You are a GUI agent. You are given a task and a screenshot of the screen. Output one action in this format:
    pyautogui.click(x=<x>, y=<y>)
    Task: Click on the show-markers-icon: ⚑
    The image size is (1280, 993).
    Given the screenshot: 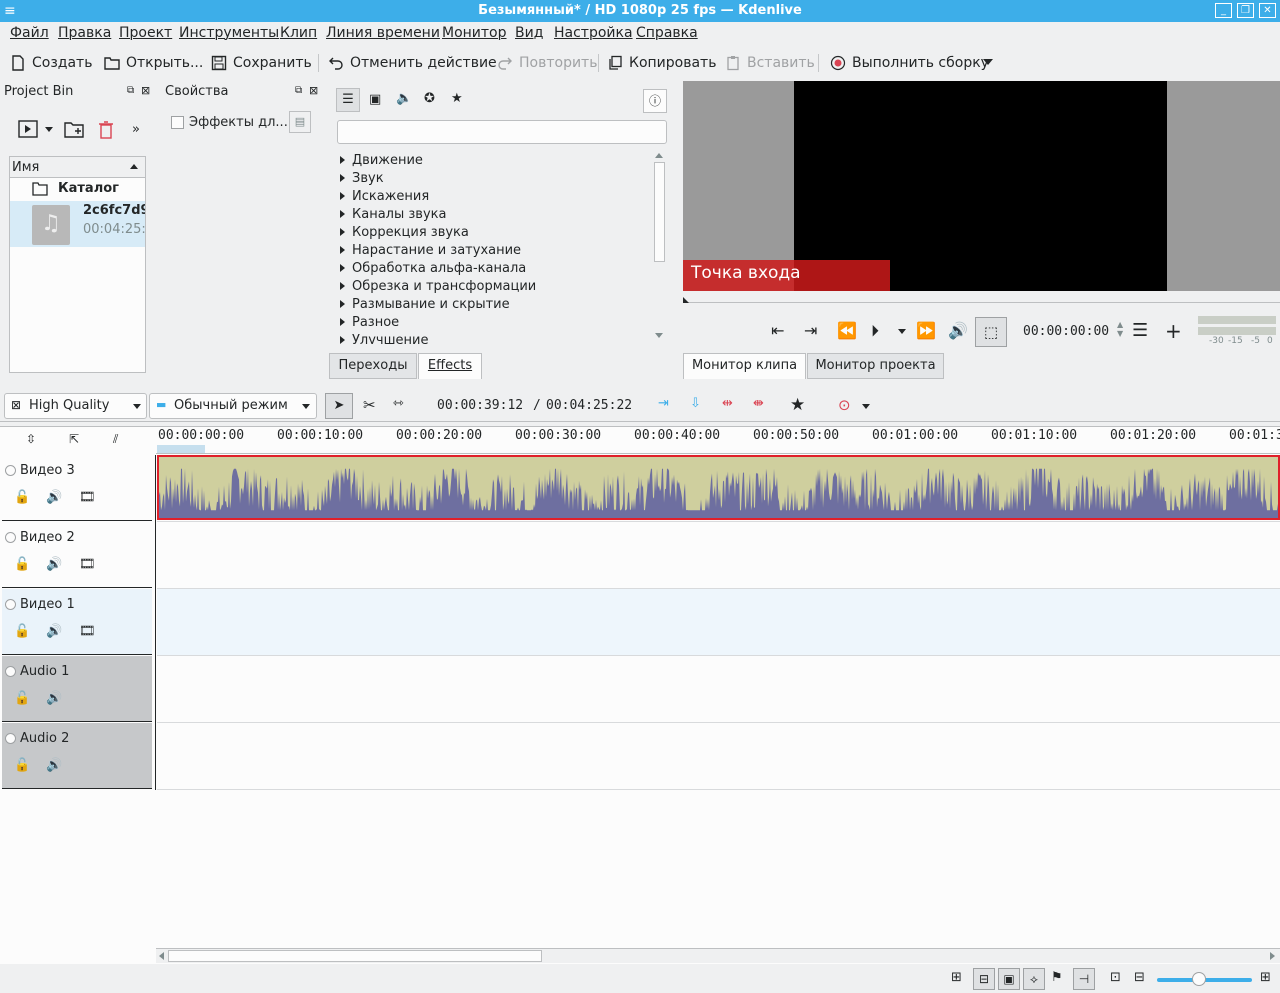 What is the action you would take?
    pyautogui.click(x=1057, y=977)
    